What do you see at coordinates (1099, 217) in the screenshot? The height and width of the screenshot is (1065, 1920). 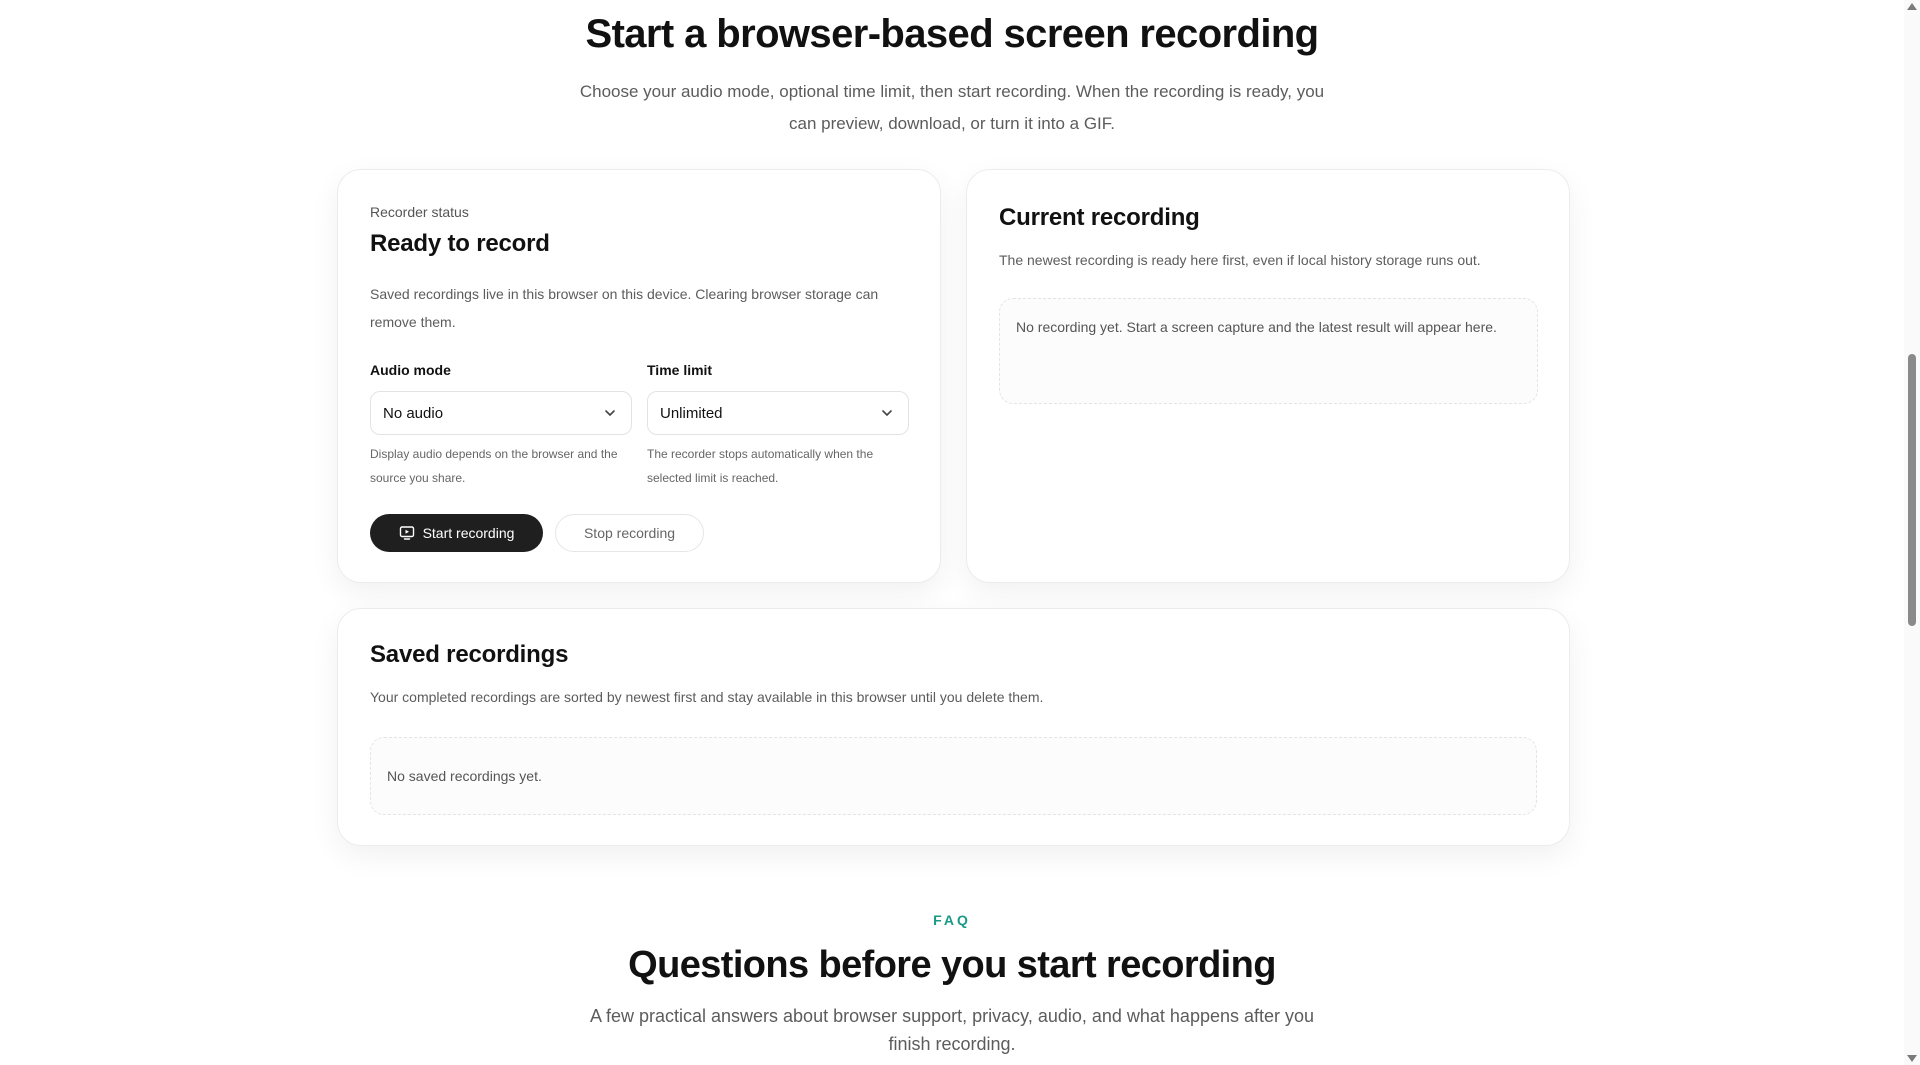 I see `current-recording-title: Current recording` at bounding box center [1099, 217].